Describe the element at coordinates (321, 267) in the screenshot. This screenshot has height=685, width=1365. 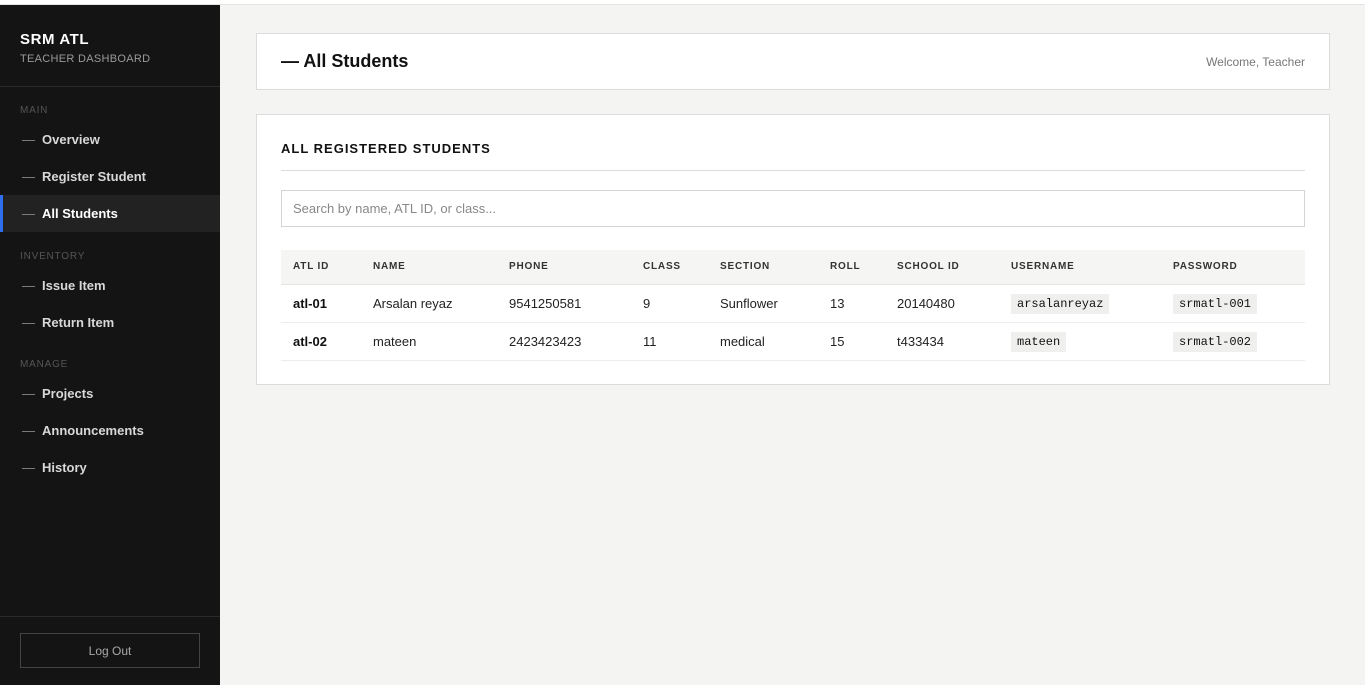
I see `column-header-atl-id: ATL ID` at that location.